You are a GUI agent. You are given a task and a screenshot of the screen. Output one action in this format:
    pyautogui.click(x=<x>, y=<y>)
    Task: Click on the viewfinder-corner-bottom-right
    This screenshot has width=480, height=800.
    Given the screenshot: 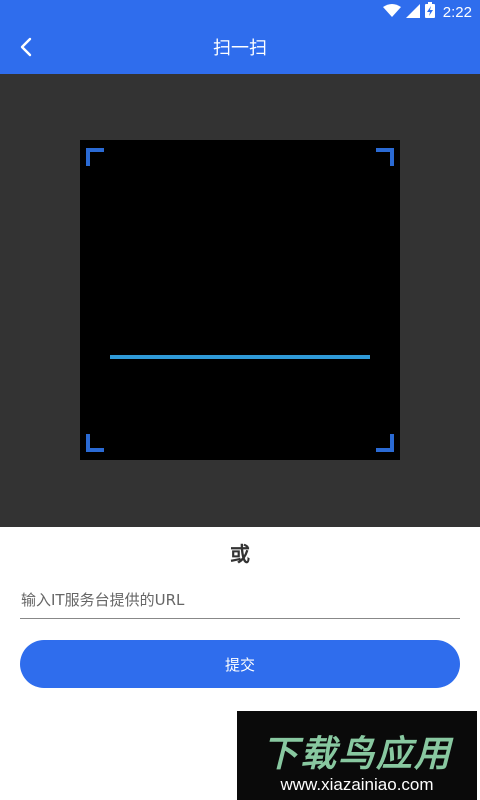 What is the action you would take?
    pyautogui.click(x=385, y=443)
    